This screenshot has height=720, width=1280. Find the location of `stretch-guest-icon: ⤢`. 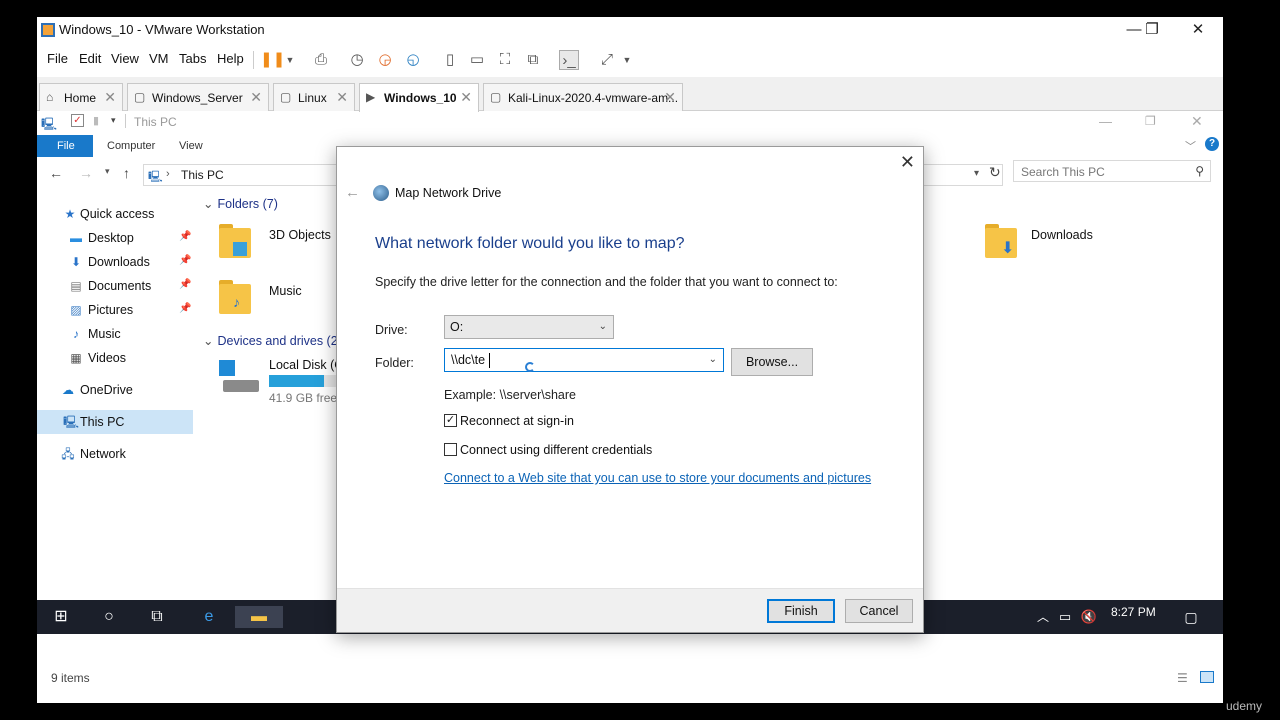

stretch-guest-icon: ⤢ is located at coordinates (607, 60).